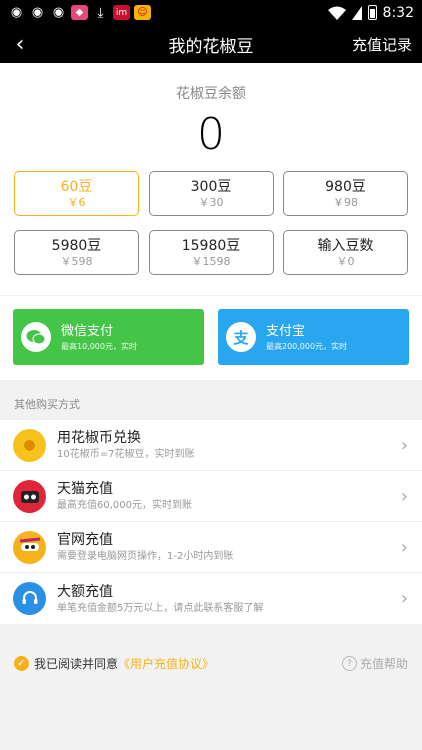 This screenshot has height=750, width=422. I want to click on clock: 8:32, so click(398, 12).